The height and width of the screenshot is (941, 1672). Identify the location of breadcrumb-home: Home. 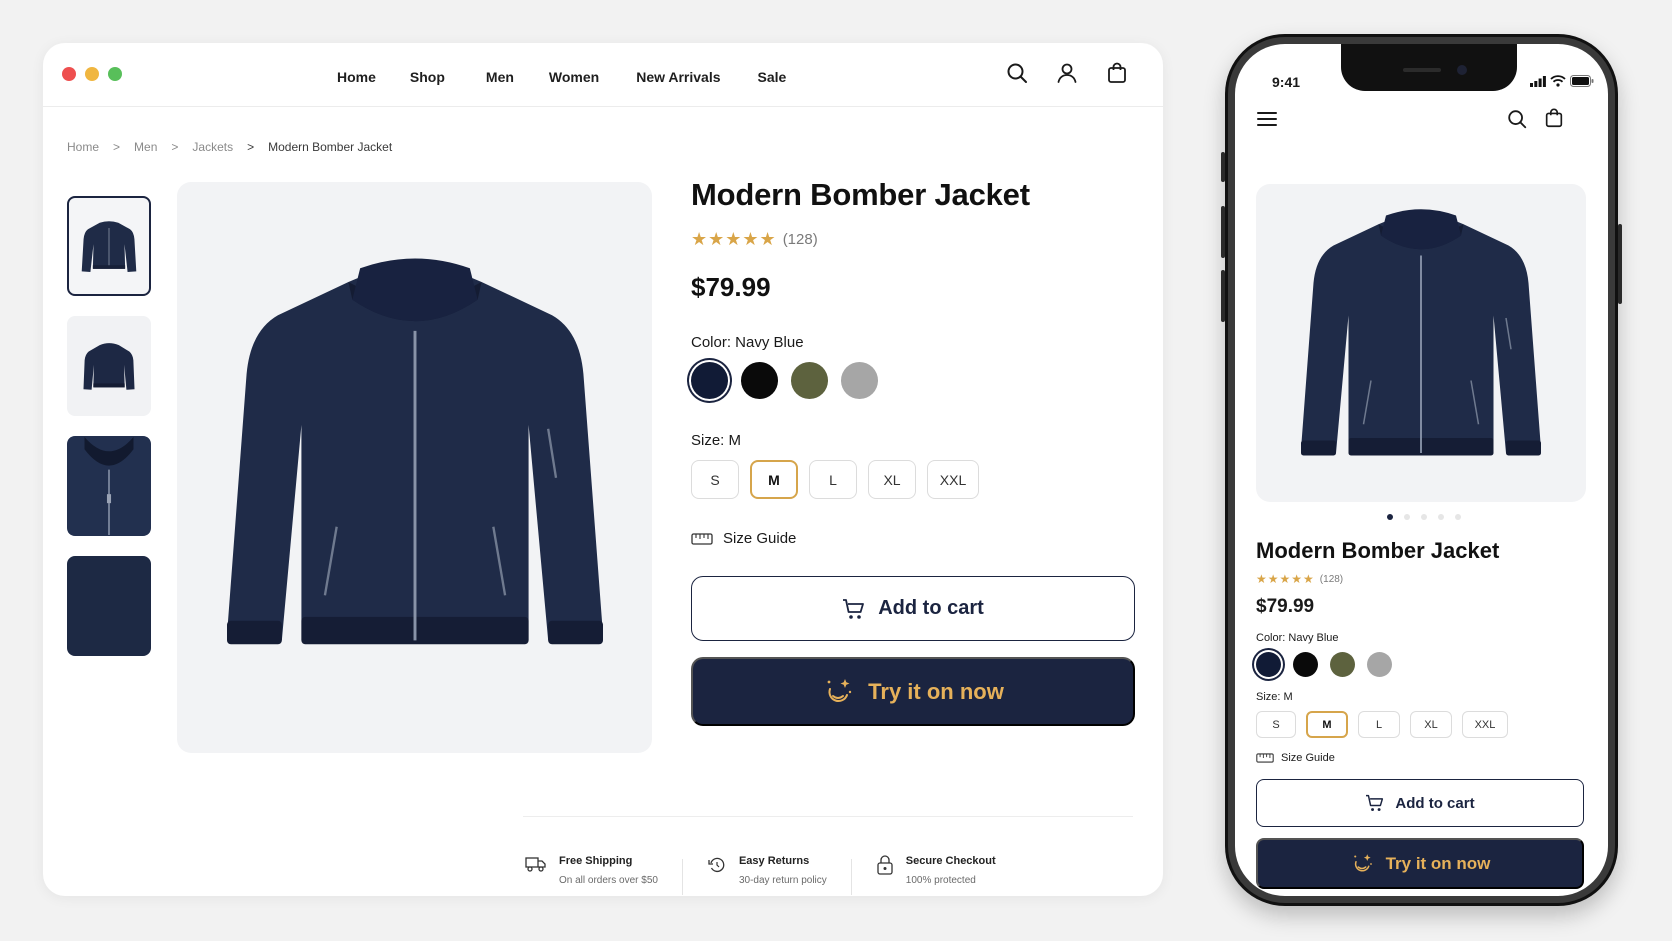
(83, 147).